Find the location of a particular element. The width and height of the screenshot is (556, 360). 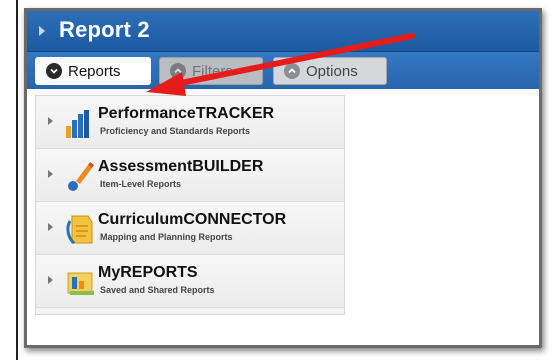

menu-item-assessmentbuilder: AssessmentBUILDER Item-Level Reports is located at coordinates (190, 175).